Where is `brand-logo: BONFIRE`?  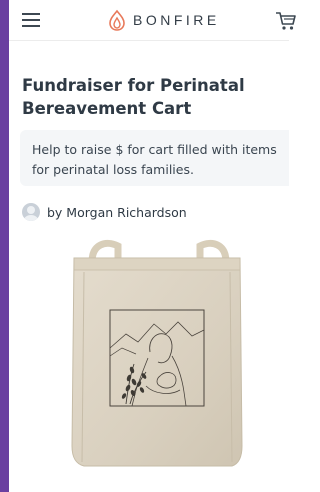
brand-logo: BONFIRE is located at coordinates (163, 20).